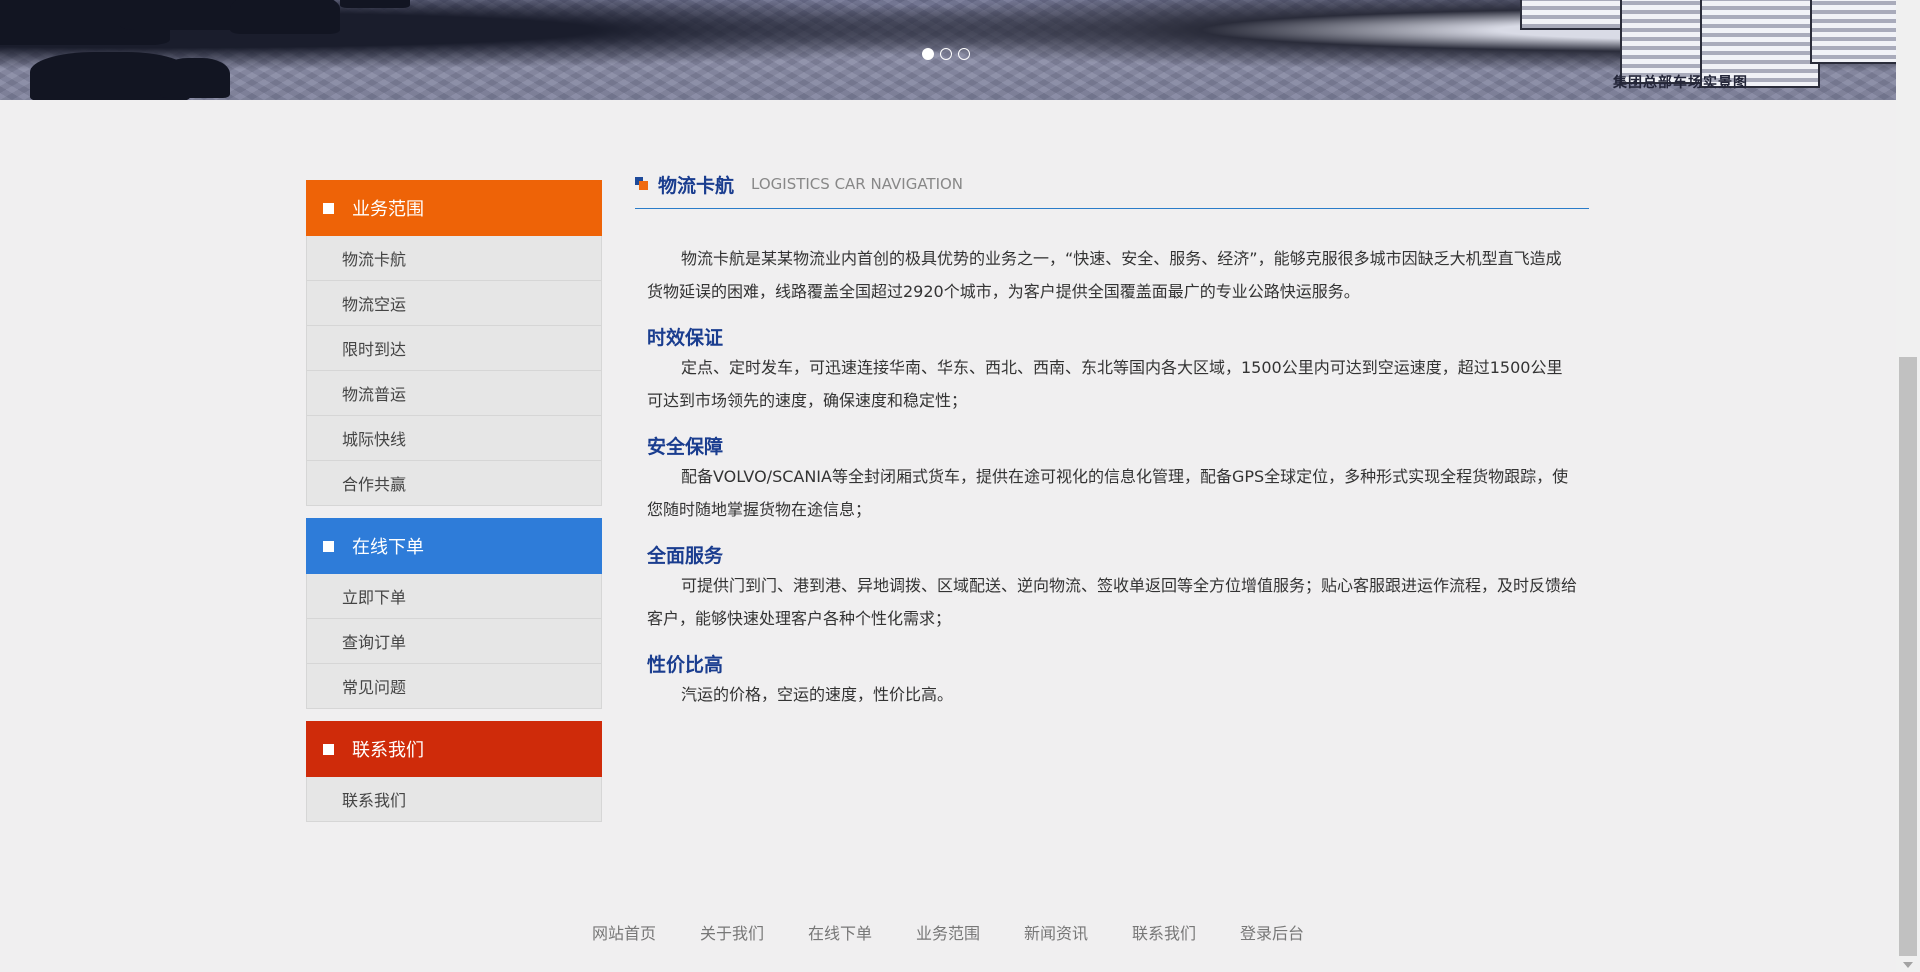  Describe the element at coordinates (388, 750) in the screenshot. I see `sidebar-header-label: 联系我们` at that location.